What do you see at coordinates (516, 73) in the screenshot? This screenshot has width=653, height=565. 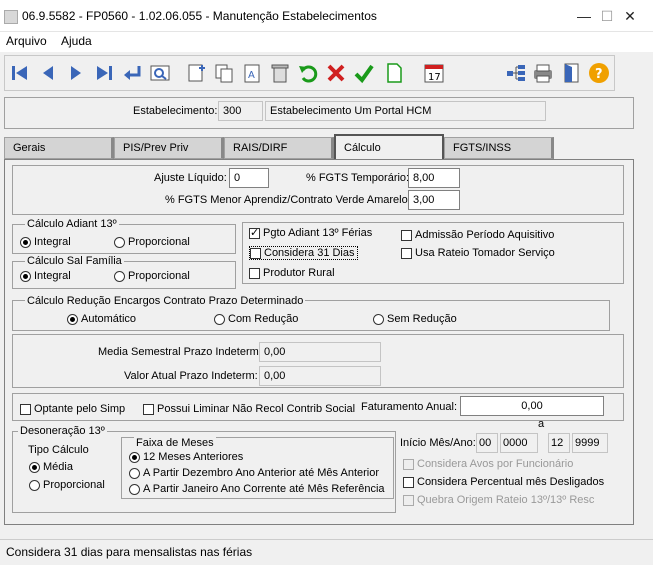 I see `tree-view-icon` at bounding box center [516, 73].